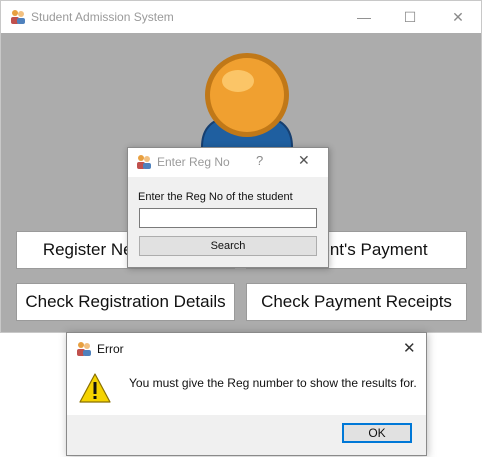  I want to click on maximize-icon: ☐, so click(410, 16).